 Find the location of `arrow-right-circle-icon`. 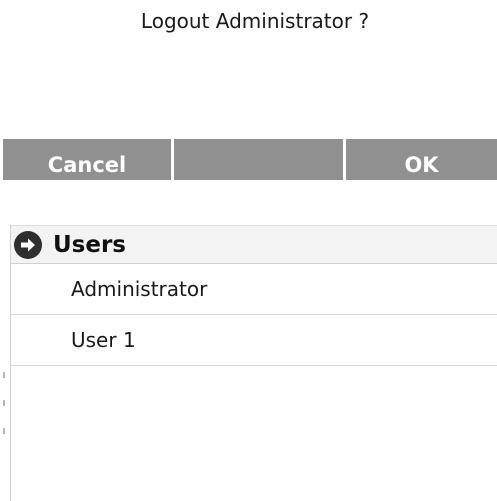

arrow-right-circle-icon is located at coordinates (28, 244).